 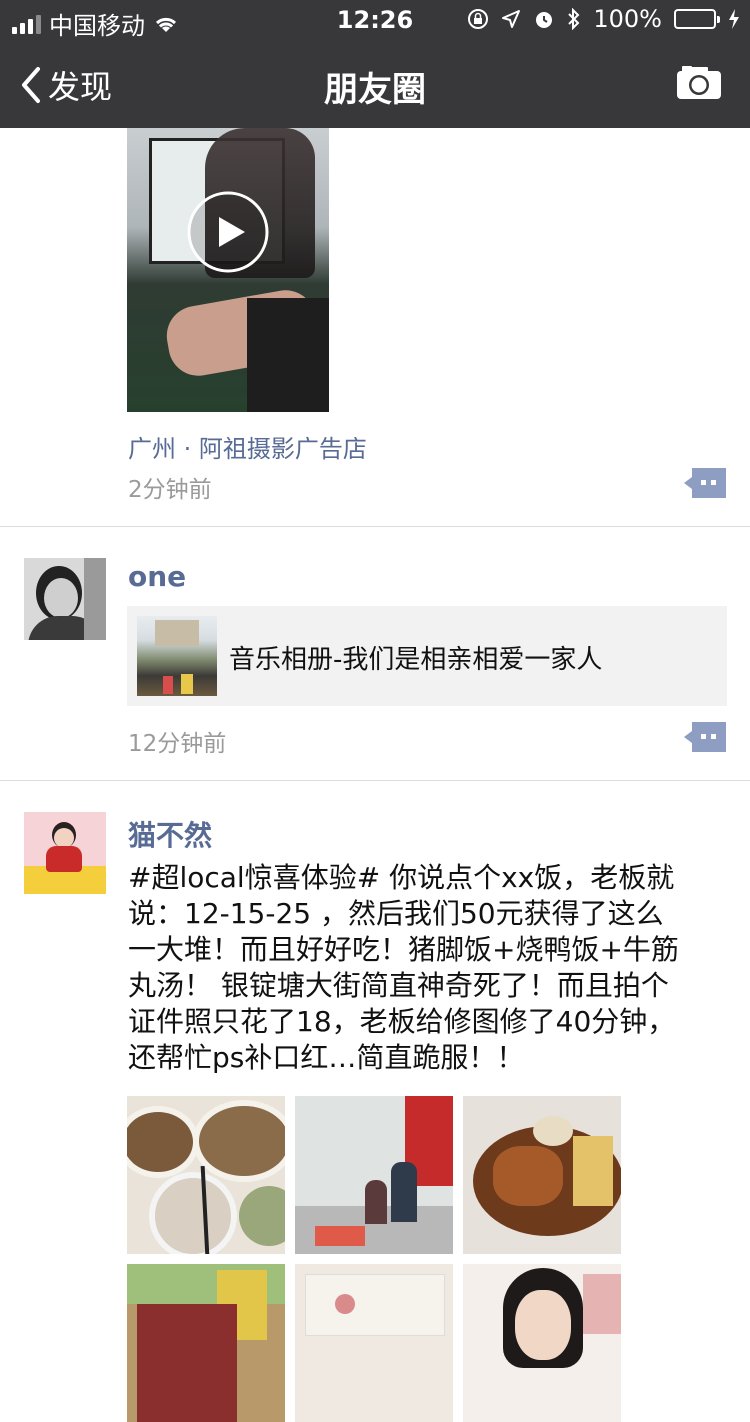 I want to click on user-name: one, so click(x=157, y=576).